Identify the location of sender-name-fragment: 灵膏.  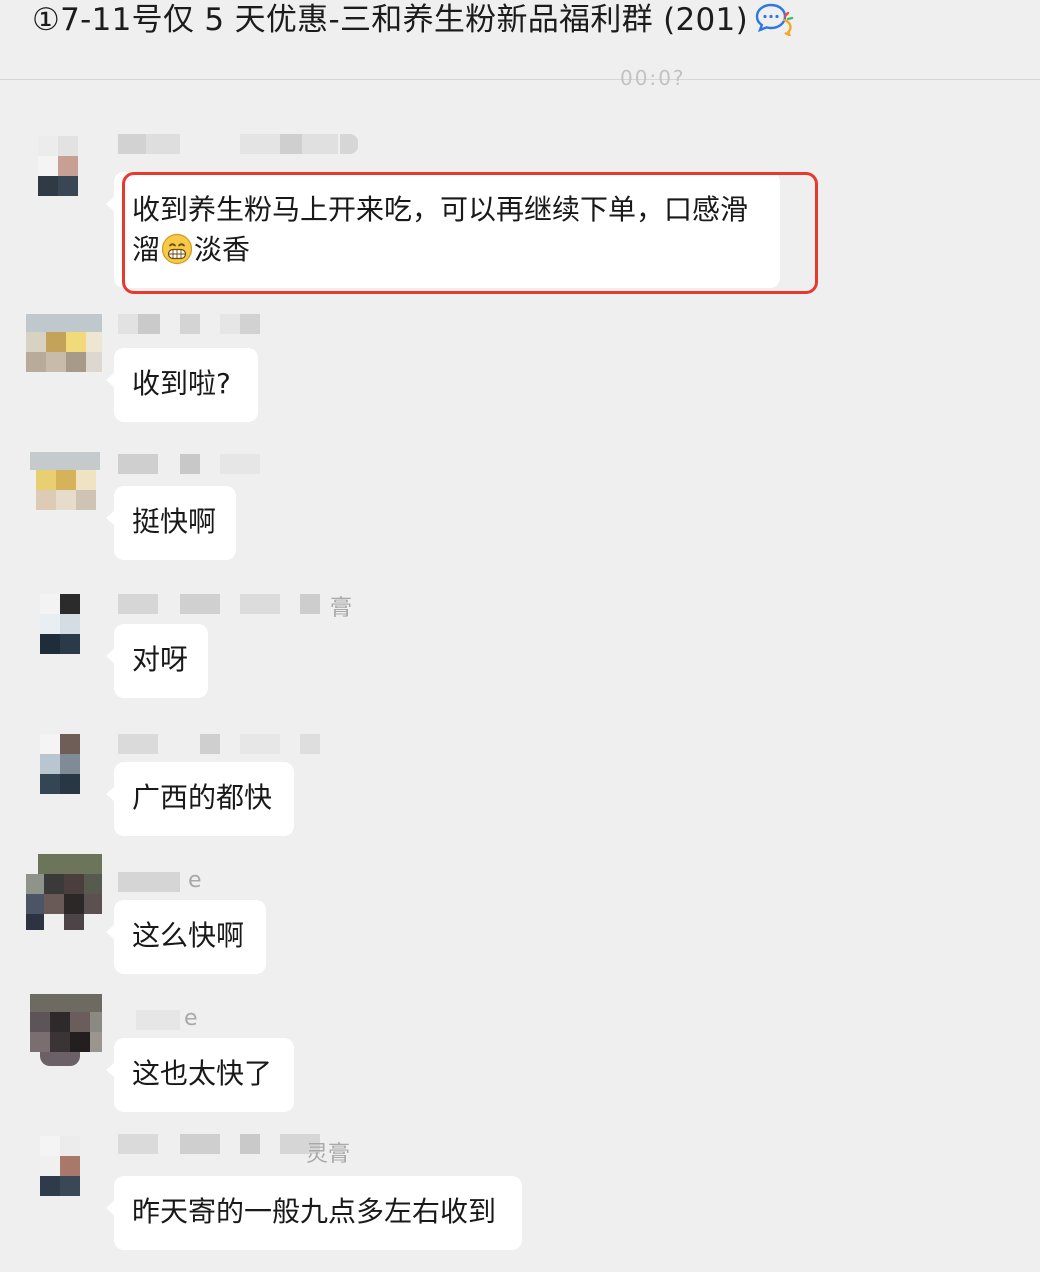
(328, 1154).